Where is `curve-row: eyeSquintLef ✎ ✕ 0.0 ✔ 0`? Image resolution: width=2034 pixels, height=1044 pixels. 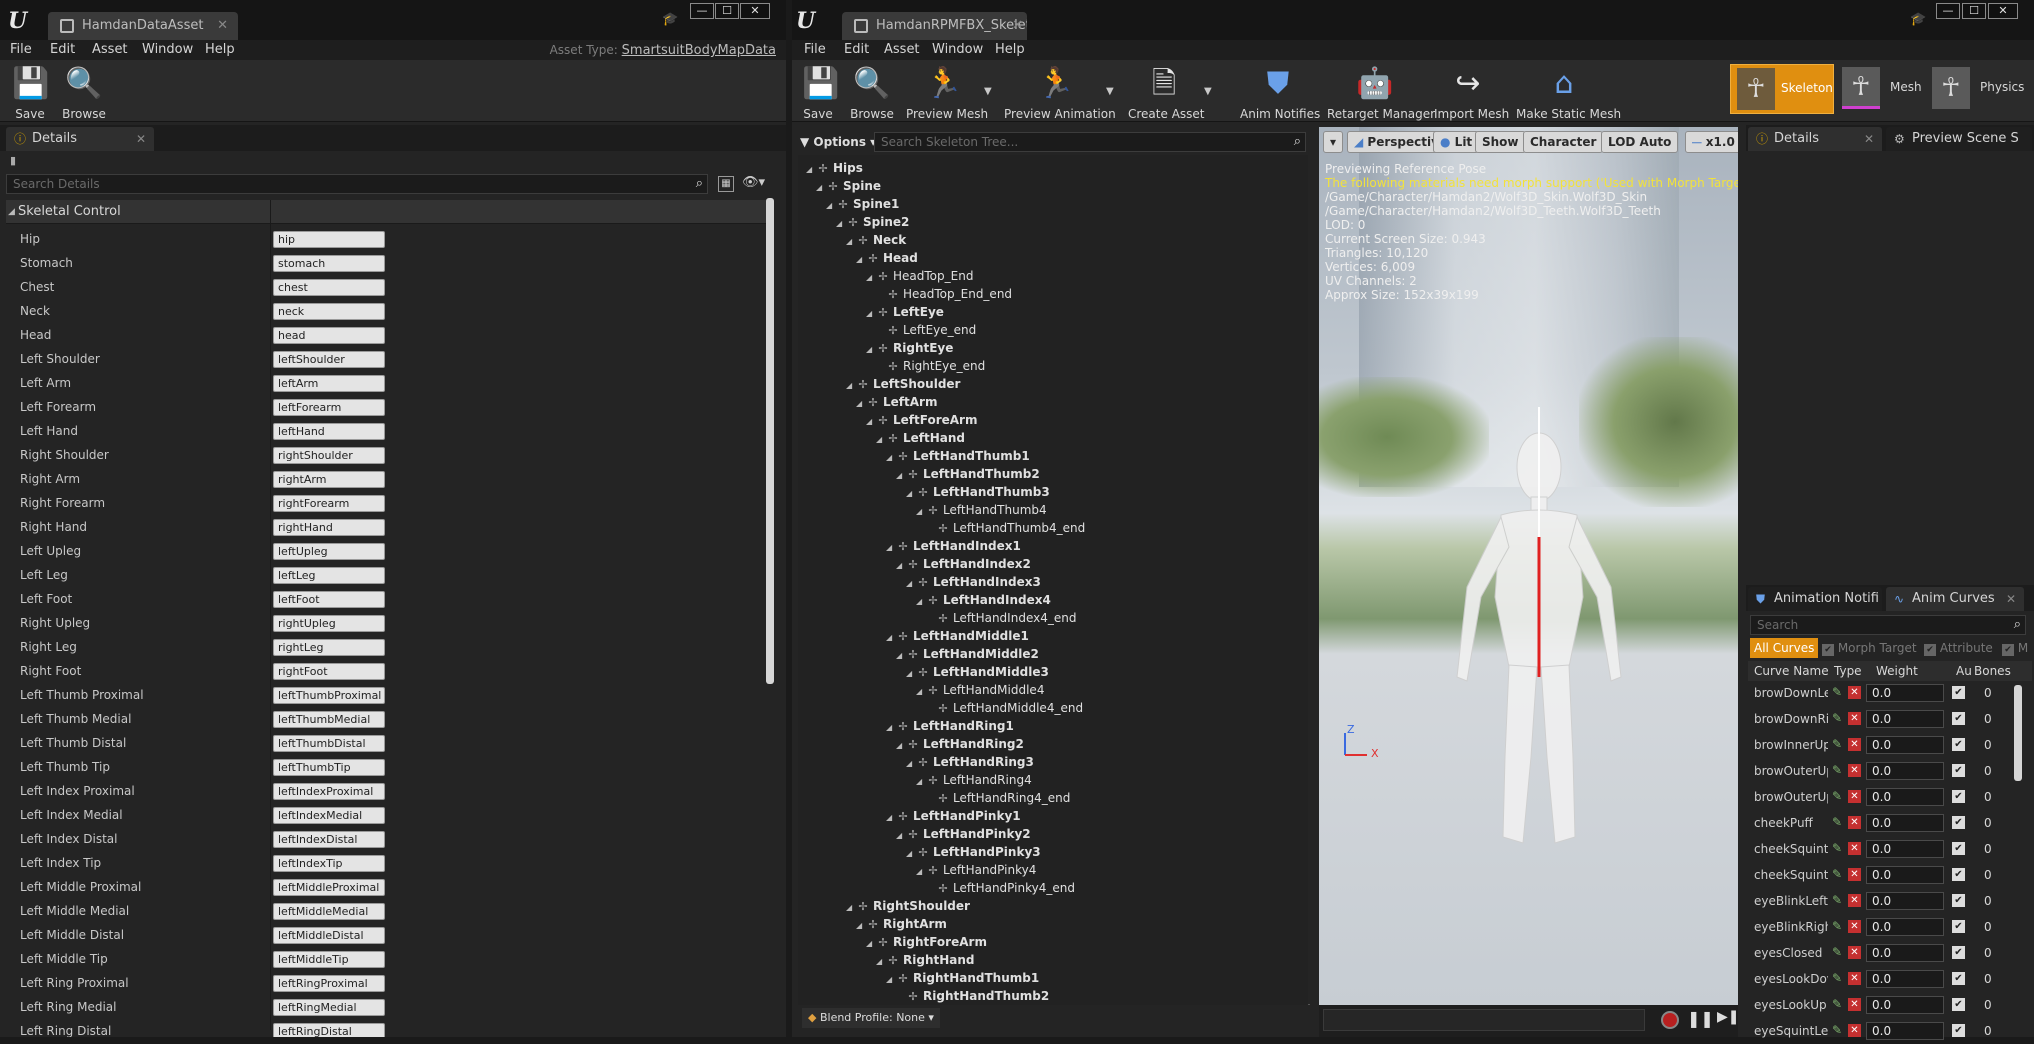
curve-row: eyeSquintLef ✎ ✕ 0.0 ✔ 0 is located at coordinates (1883, 1031).